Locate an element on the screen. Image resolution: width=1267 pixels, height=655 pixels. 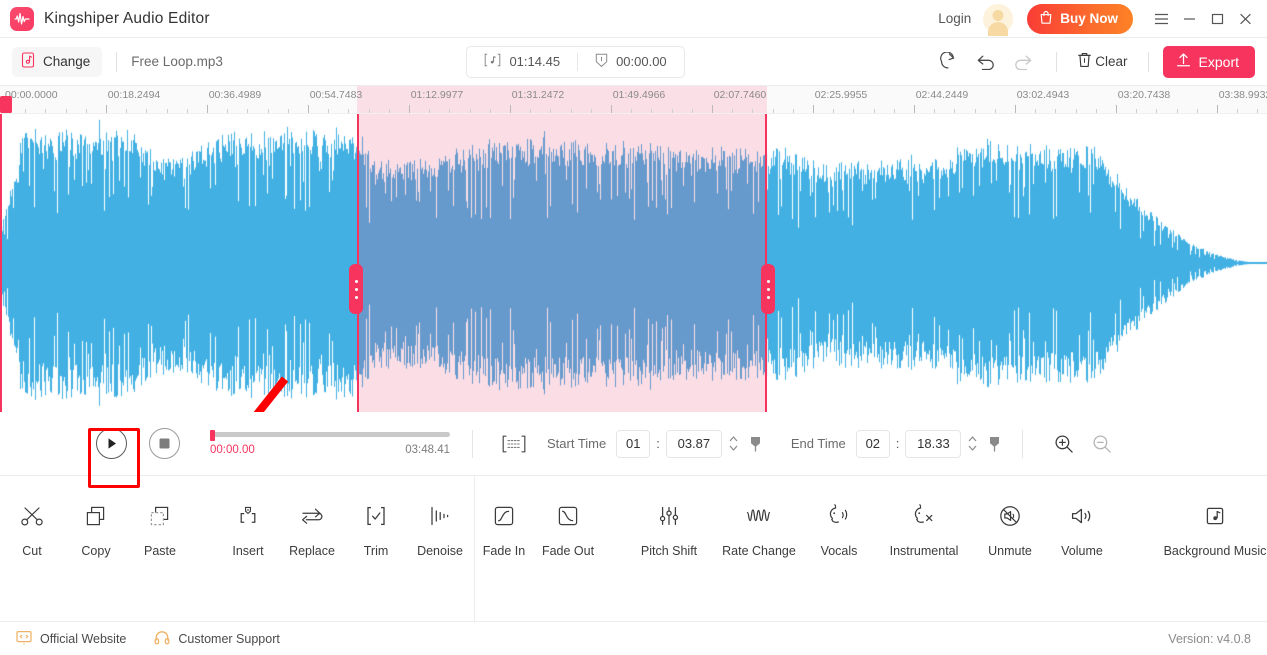
buy-now-button: Buy Now is located at coordinates (1080, 18).